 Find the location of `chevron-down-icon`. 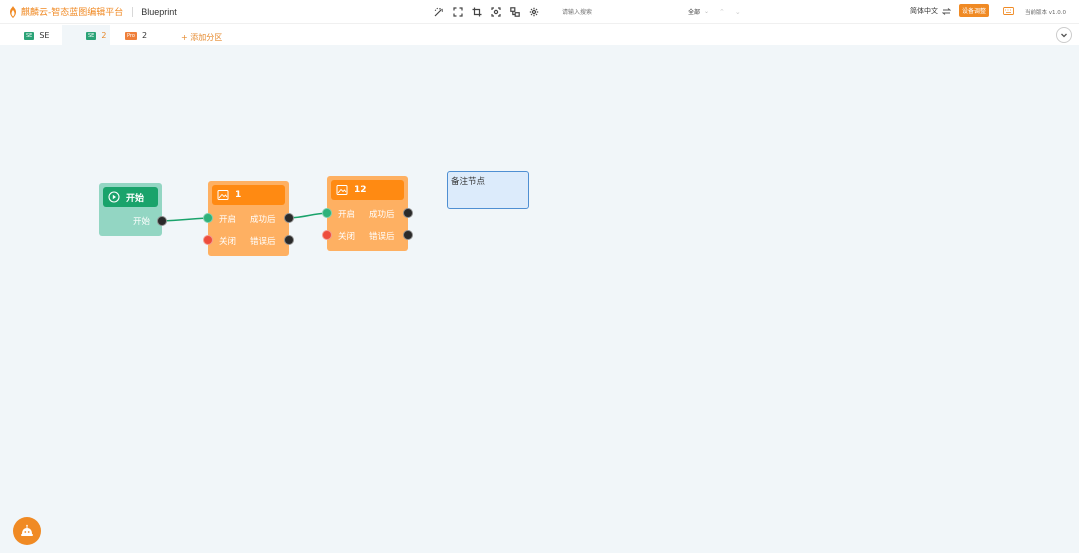

chevron-down-icon is located at coordinates (1064, 35).